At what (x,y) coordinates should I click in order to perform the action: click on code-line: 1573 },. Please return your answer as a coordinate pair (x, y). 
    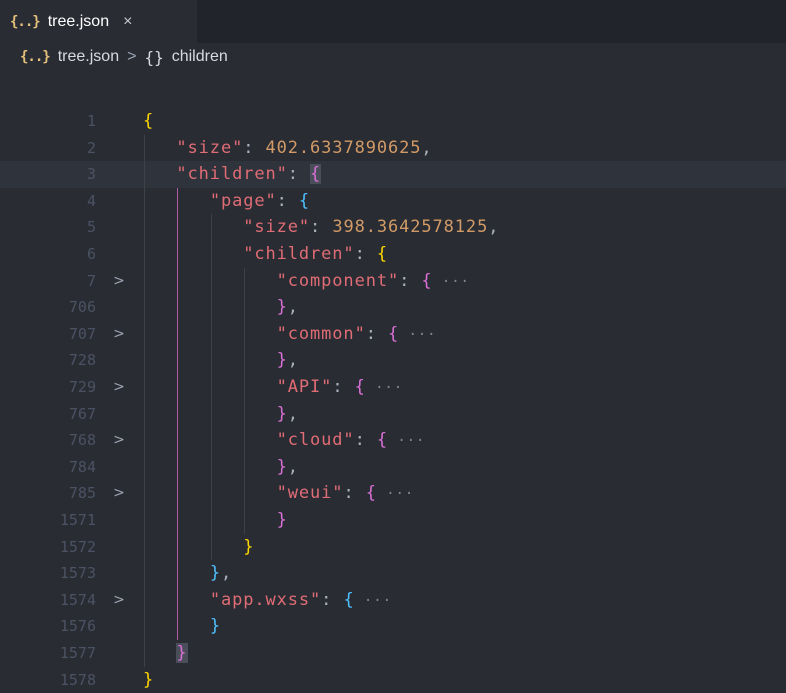
    Looking at the image, I should click on (393, 573).